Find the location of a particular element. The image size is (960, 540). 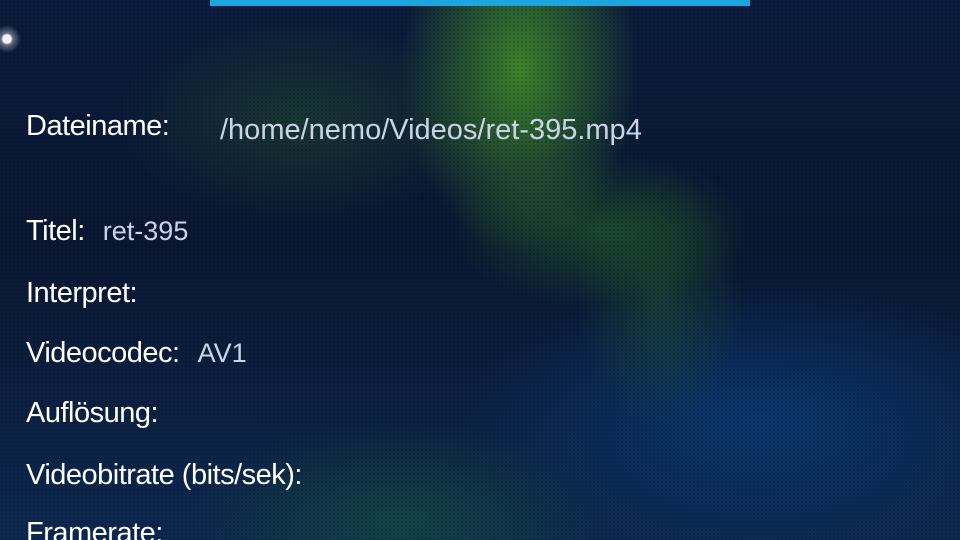

resolution-row: Auflösung: is located at coordinates (101, 413).